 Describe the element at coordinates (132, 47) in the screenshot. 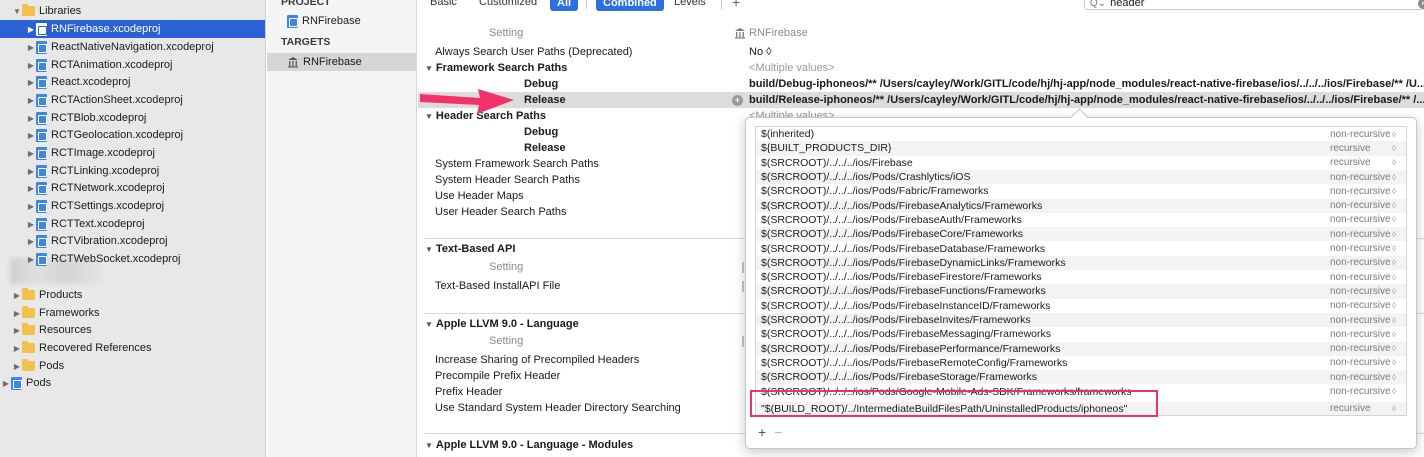

I see `navigator-item: ▶ ReactNativeNavigation.xcodeproj` at that location.